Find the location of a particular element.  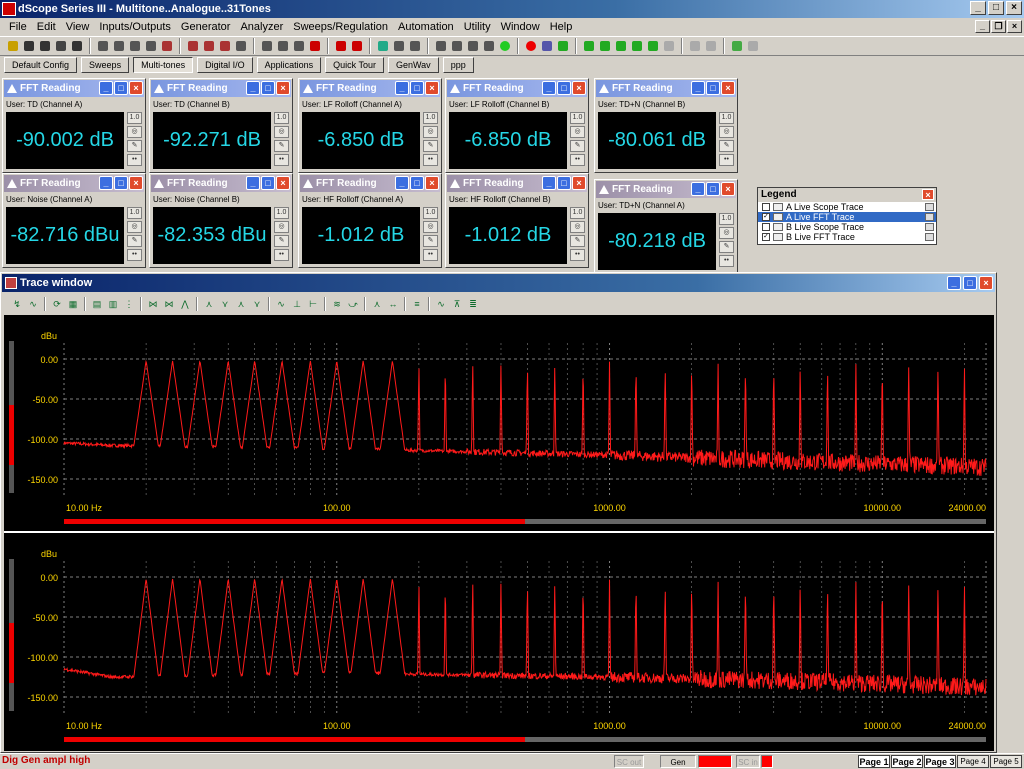

legend-checkbox-b-scope is located at coordinates (766, 227).